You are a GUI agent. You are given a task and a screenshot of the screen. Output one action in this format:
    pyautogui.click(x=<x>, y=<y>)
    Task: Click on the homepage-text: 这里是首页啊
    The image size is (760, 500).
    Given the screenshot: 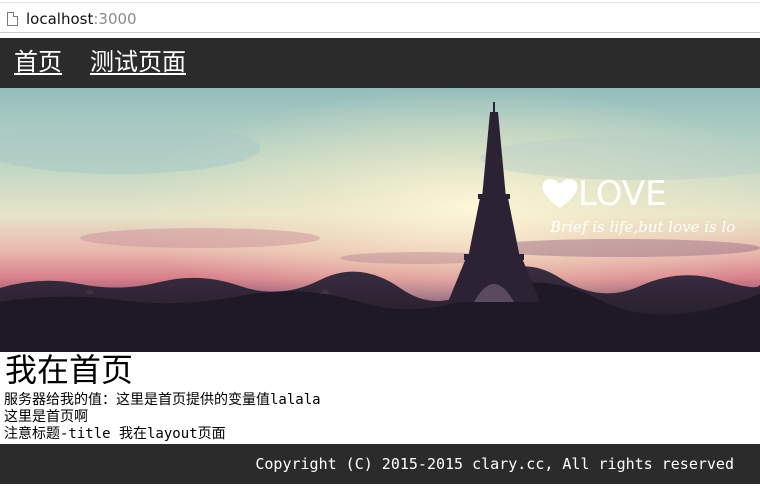 What is the action you would take?
    pyautogui.click(x=46, y=417)
    